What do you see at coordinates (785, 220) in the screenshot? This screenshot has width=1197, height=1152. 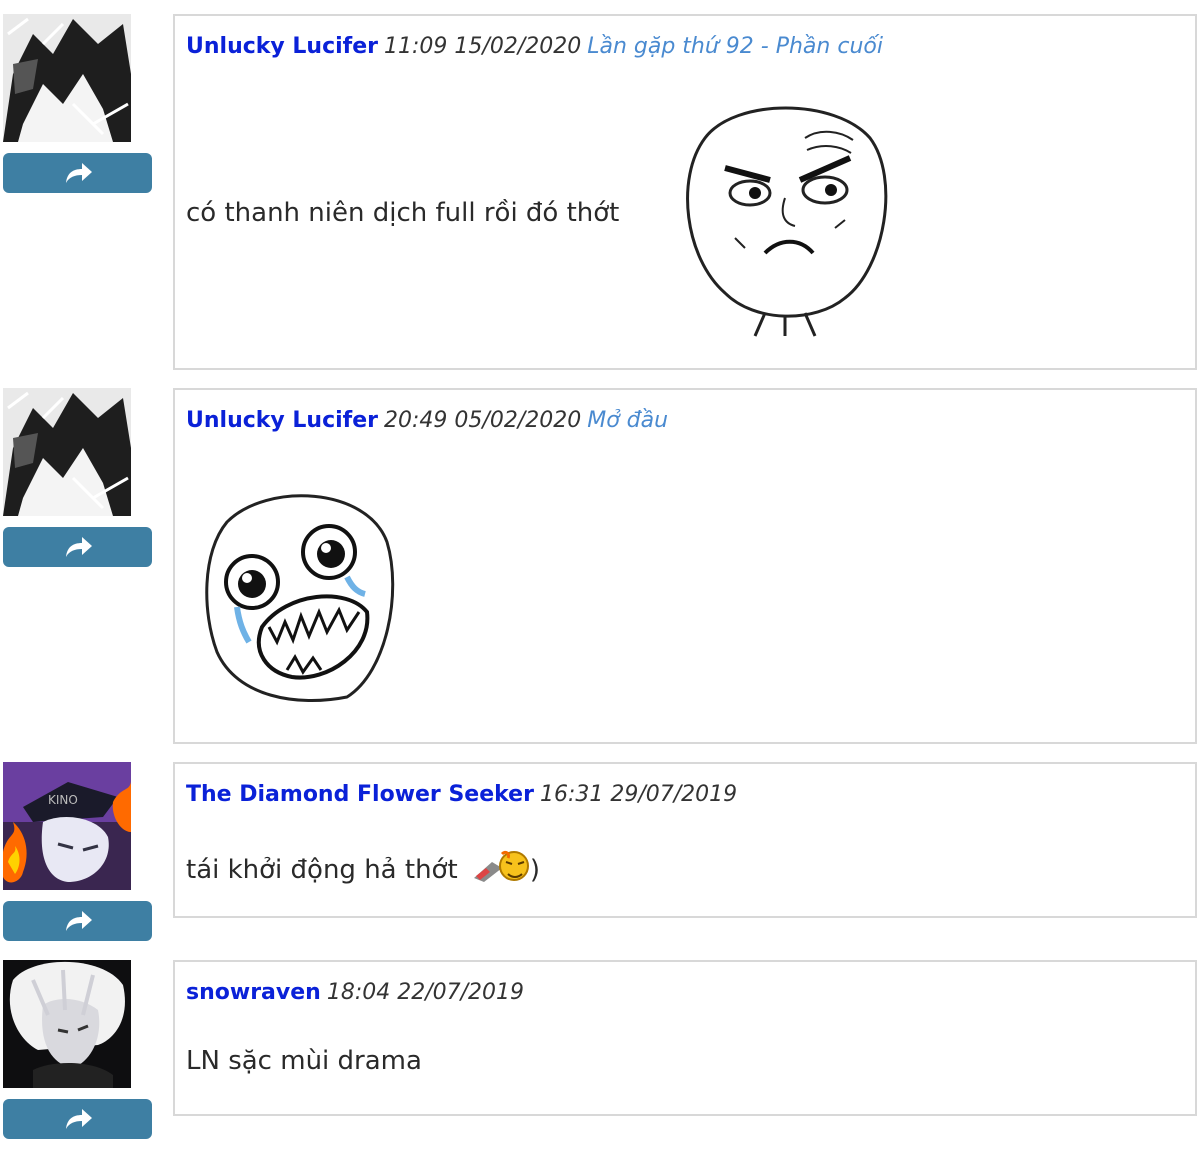 I see `determined-meme-sticker` at bounding box center [785, 220].